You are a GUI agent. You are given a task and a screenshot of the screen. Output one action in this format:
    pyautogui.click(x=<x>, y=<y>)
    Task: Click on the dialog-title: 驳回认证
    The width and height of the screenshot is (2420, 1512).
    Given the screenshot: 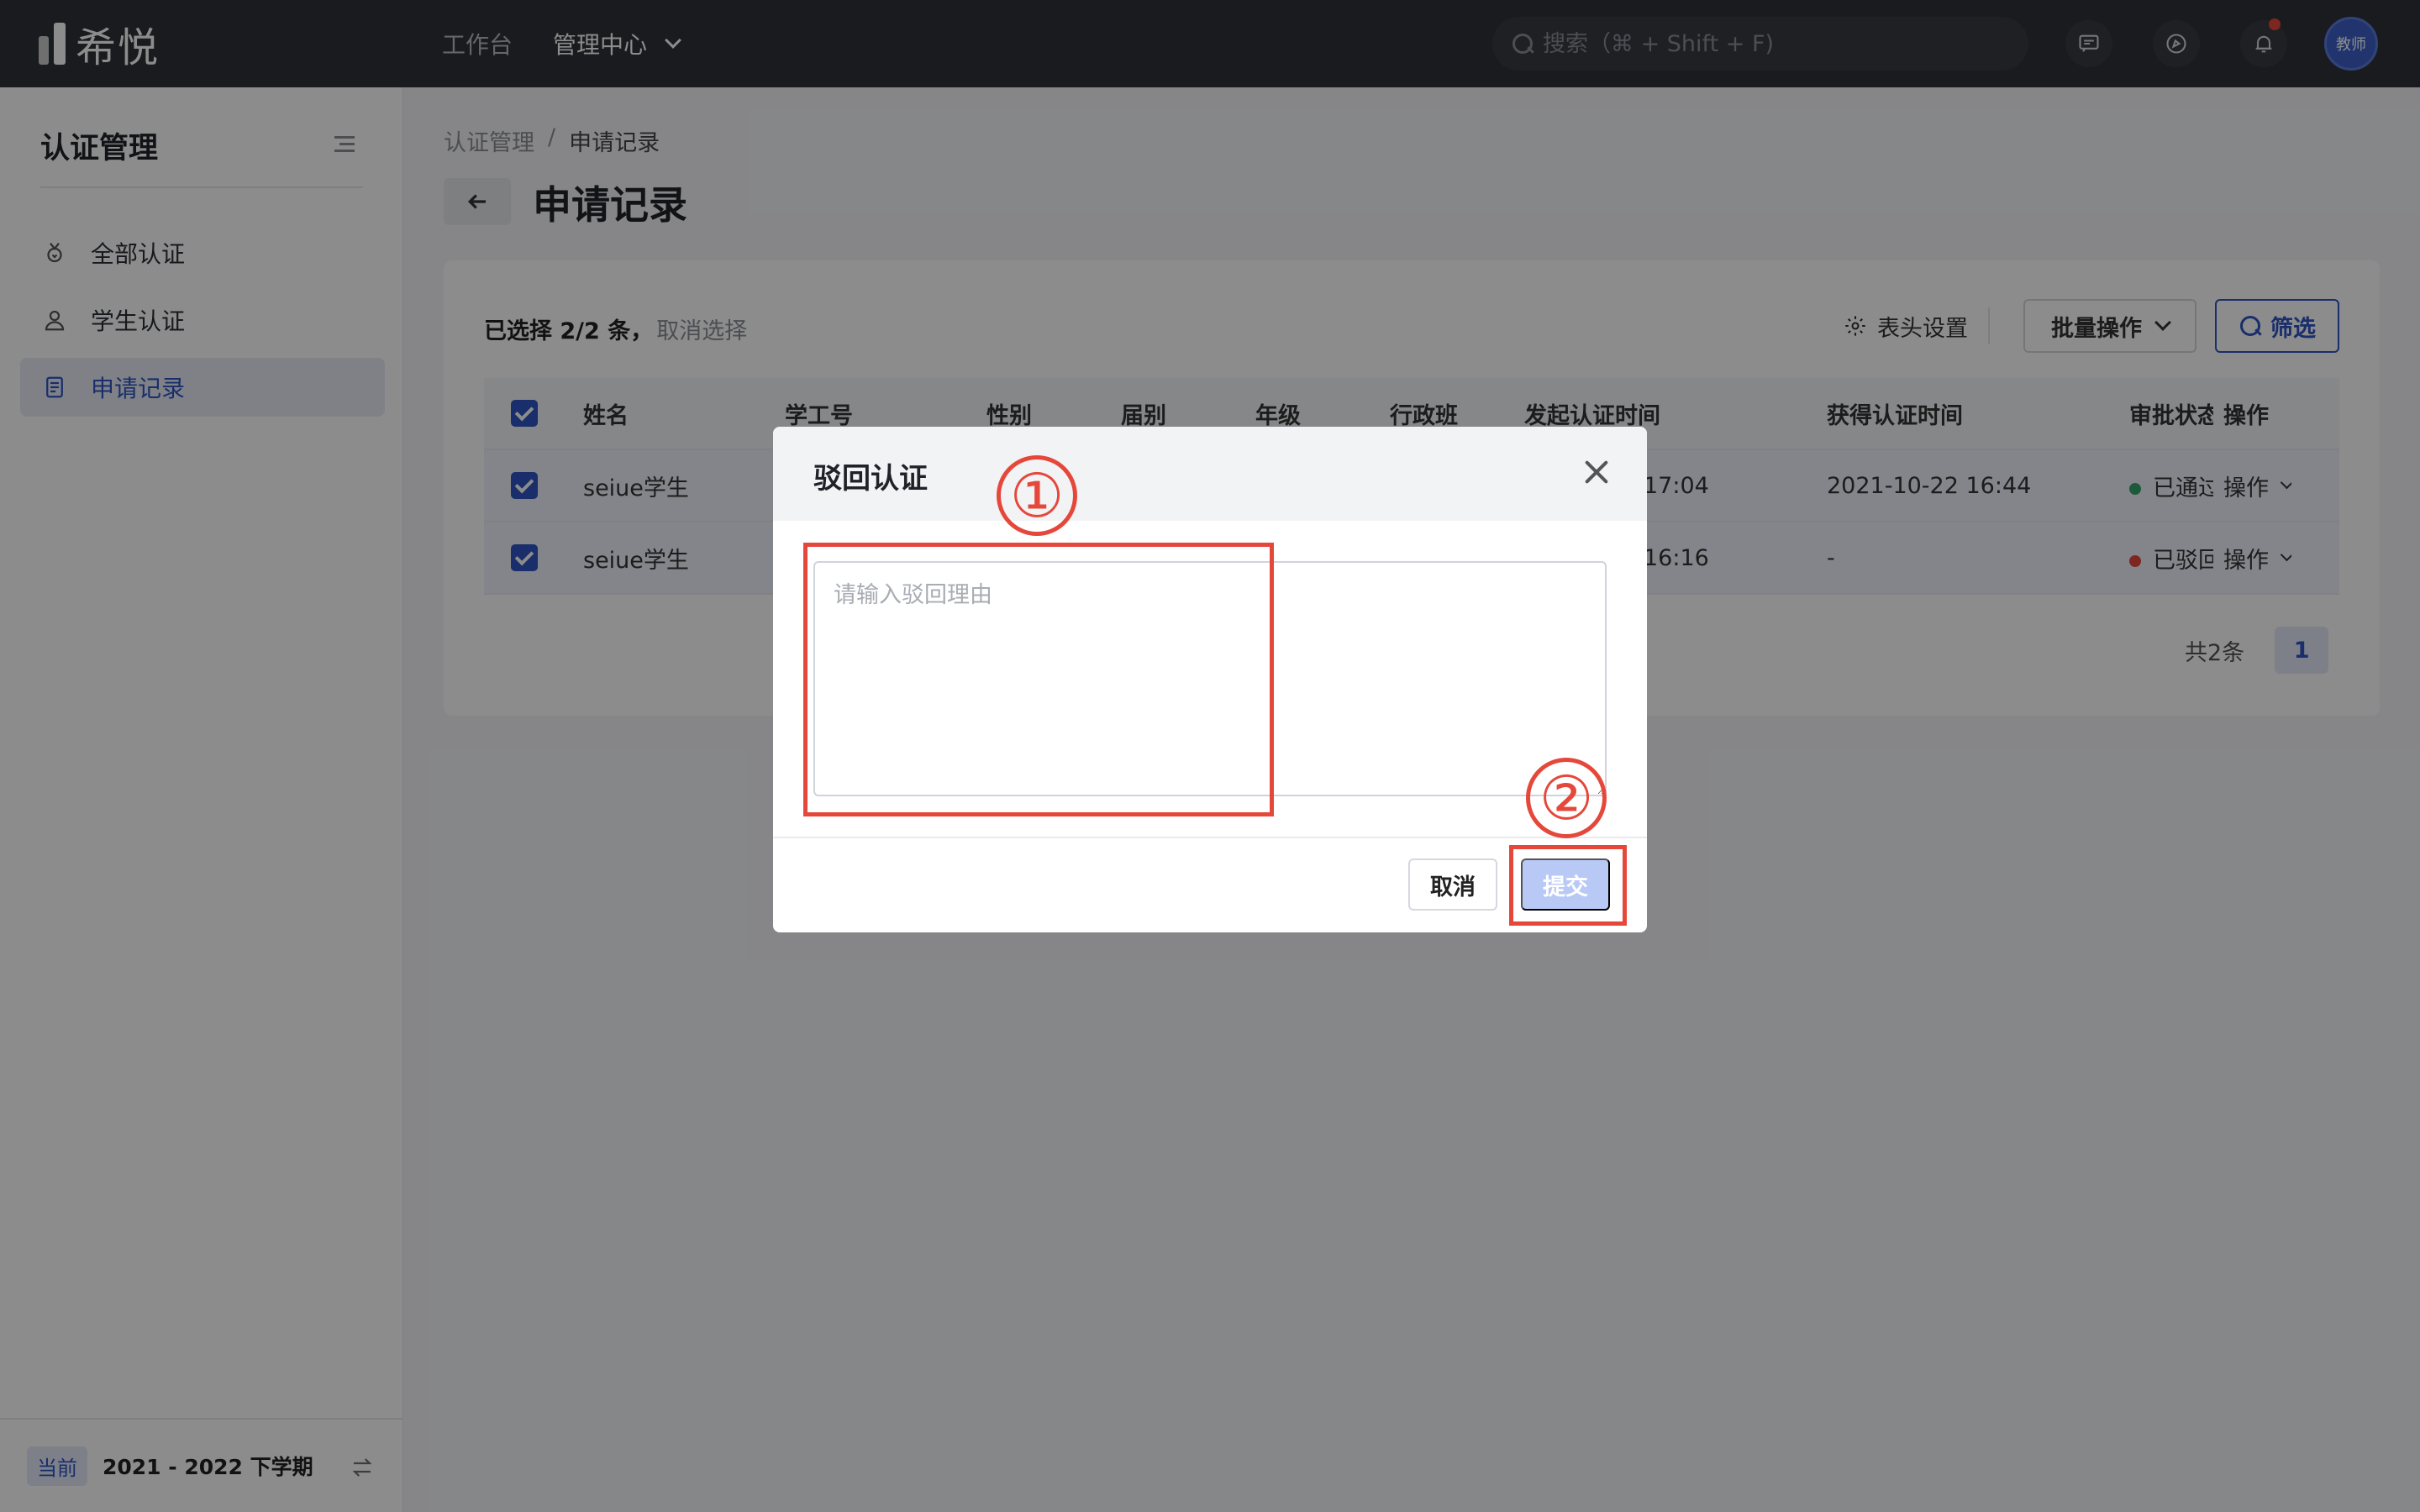 What is the action you would take?
    pyautogui.click(x=870, y=479)
    